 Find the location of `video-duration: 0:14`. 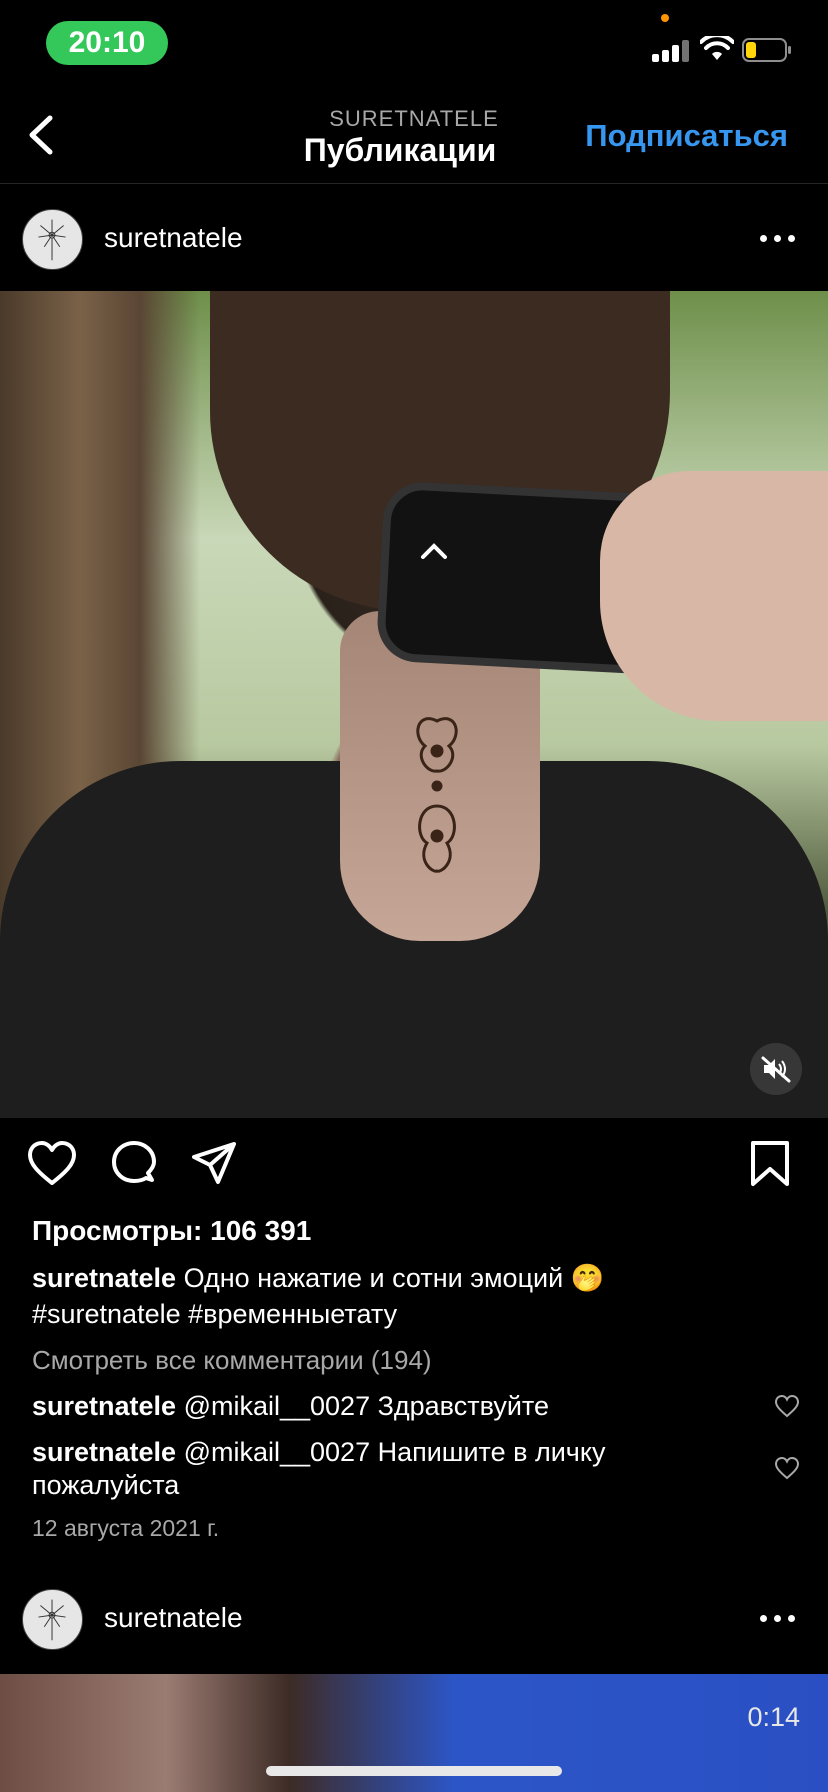

video-duration: 0:14 is located at coordinates (773, 1717).